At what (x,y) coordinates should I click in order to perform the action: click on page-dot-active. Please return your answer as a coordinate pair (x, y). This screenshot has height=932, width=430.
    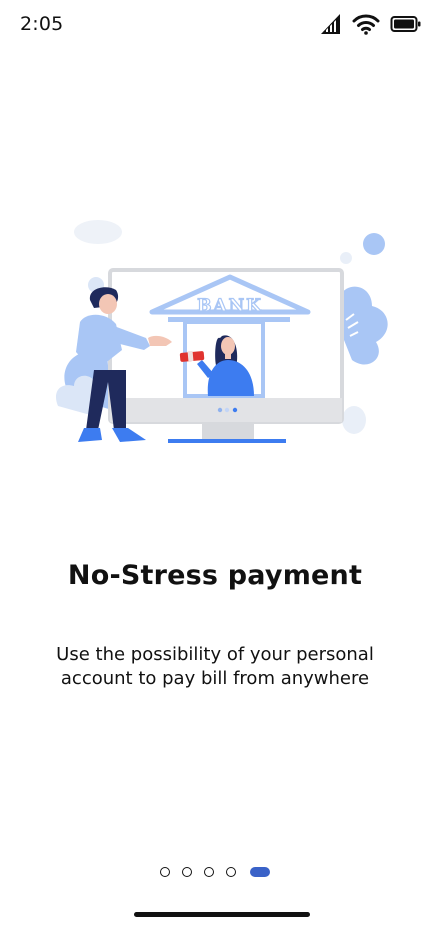
    Looking at the image, I should click on (260, 872).